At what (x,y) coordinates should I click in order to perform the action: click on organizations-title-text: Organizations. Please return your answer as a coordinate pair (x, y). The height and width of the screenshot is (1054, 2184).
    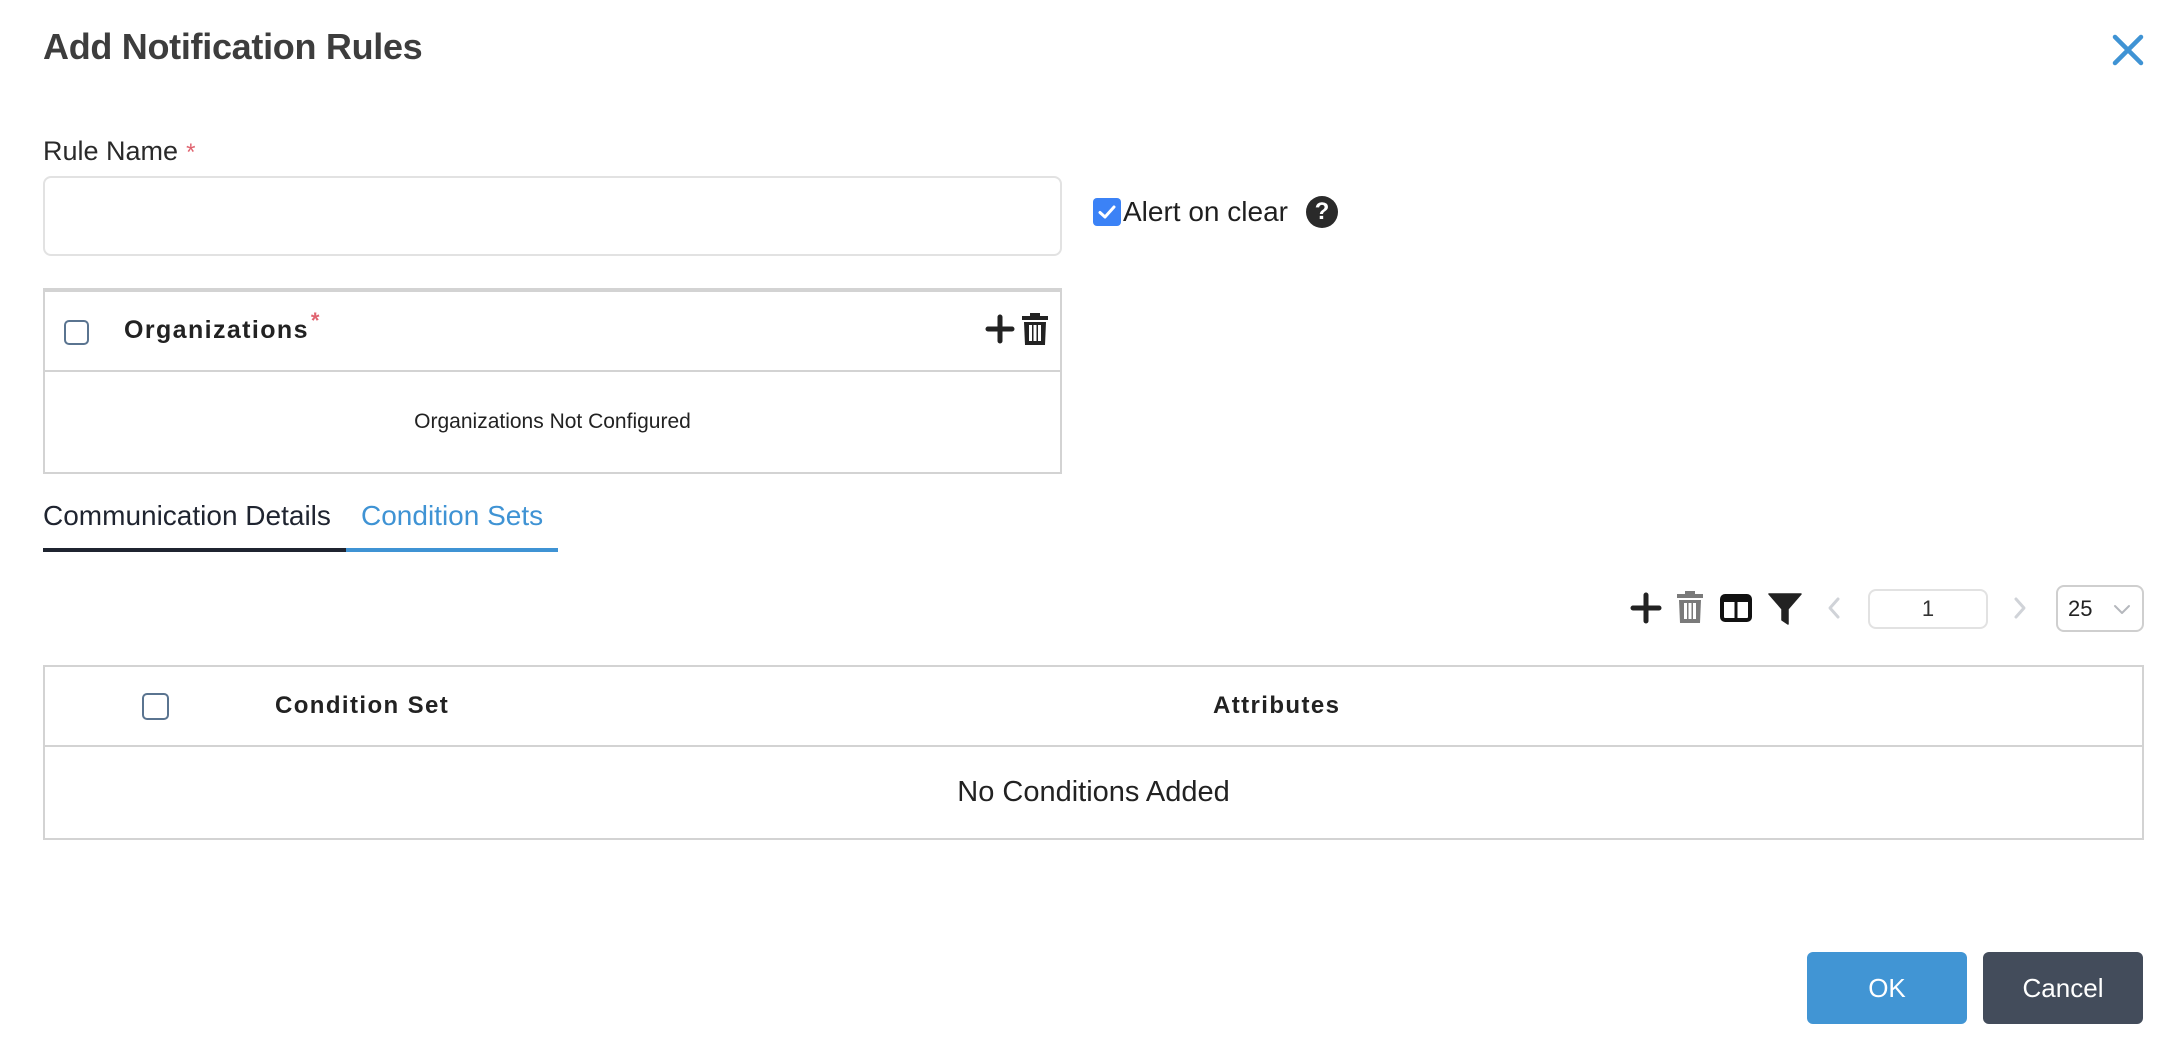
    Looking at the image, I should click on (216, 330).